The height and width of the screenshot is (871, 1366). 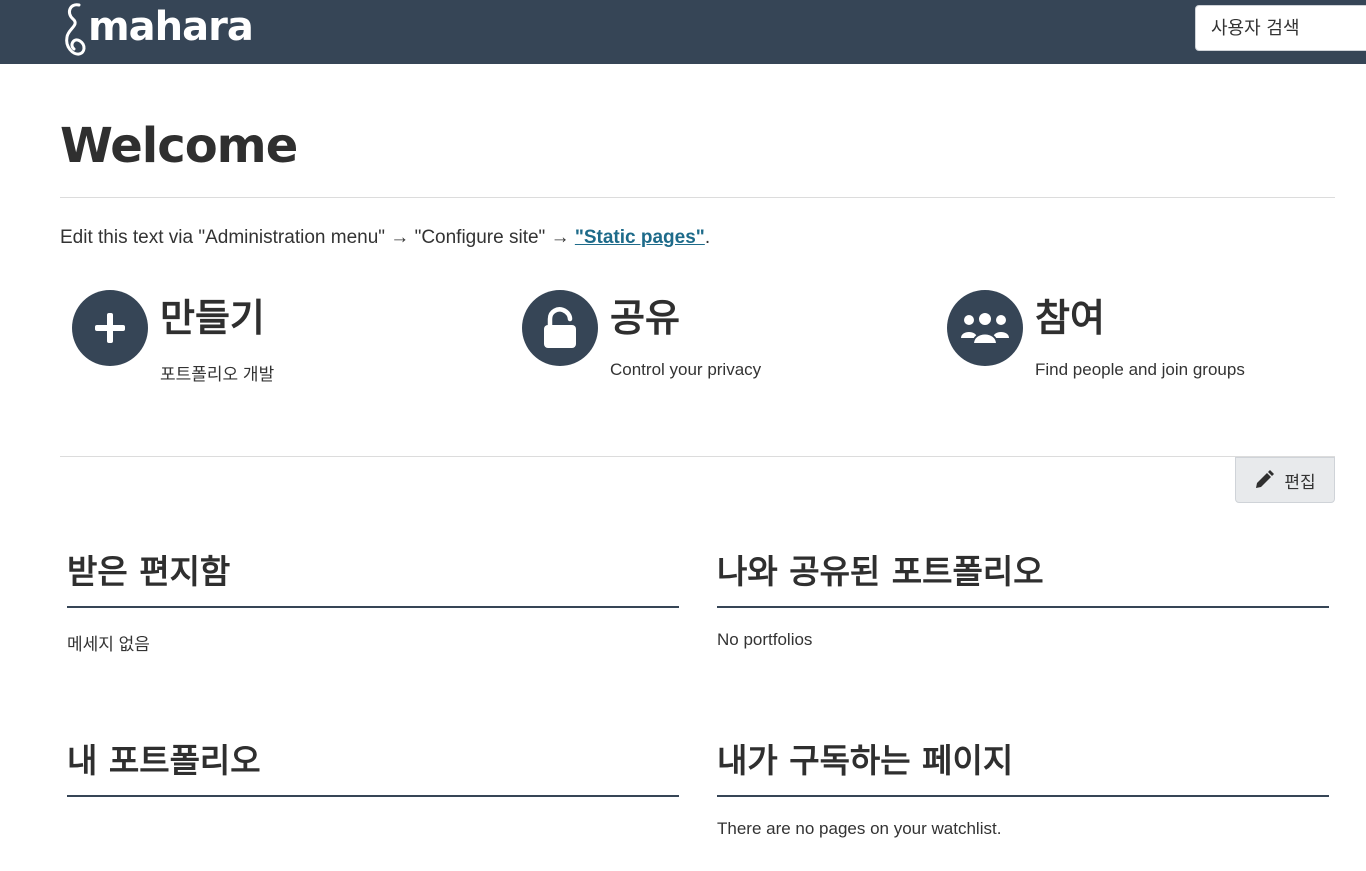 I want to click on shared-portfolios-block: 나와 공유된 포트폴리오 No portfolios, so click(x=1023, y=602).